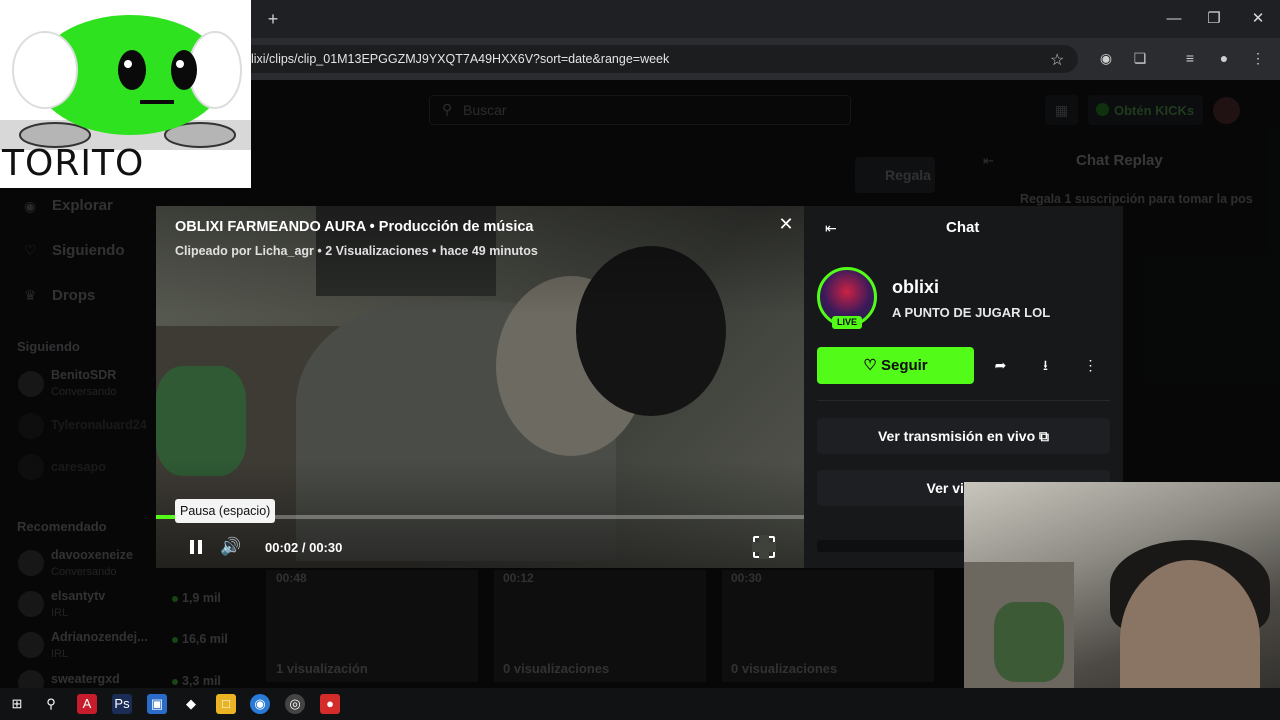 The height and width of the screenshot is (720, 1280). I want to click on bookmark-star-icon: ☆, so click(1057, 60).